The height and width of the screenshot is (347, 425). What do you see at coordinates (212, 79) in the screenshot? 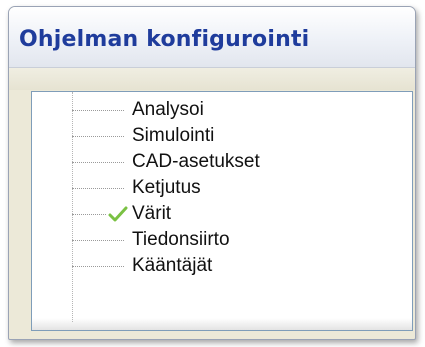
I see `header-strip` at bounding box center [212, 79].